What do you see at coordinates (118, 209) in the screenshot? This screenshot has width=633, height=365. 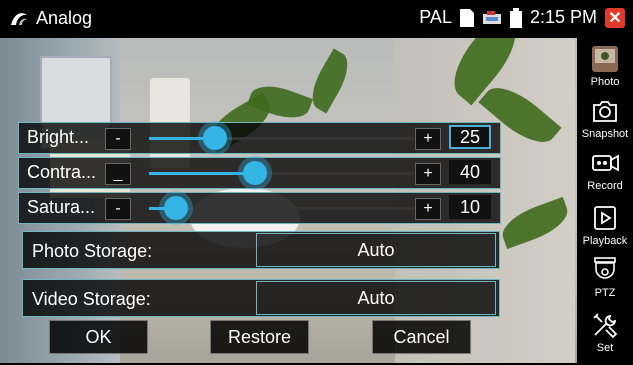 I see `saturation-decrease-button: -` at bounding box center [118, 209].